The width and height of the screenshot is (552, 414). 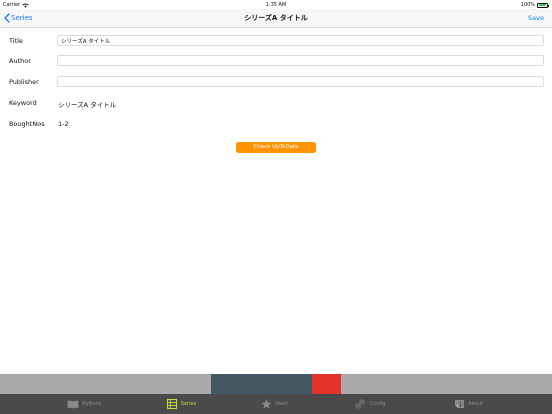 I want to click on boughtnos-value: 1-2, so click(x=63, y=124).